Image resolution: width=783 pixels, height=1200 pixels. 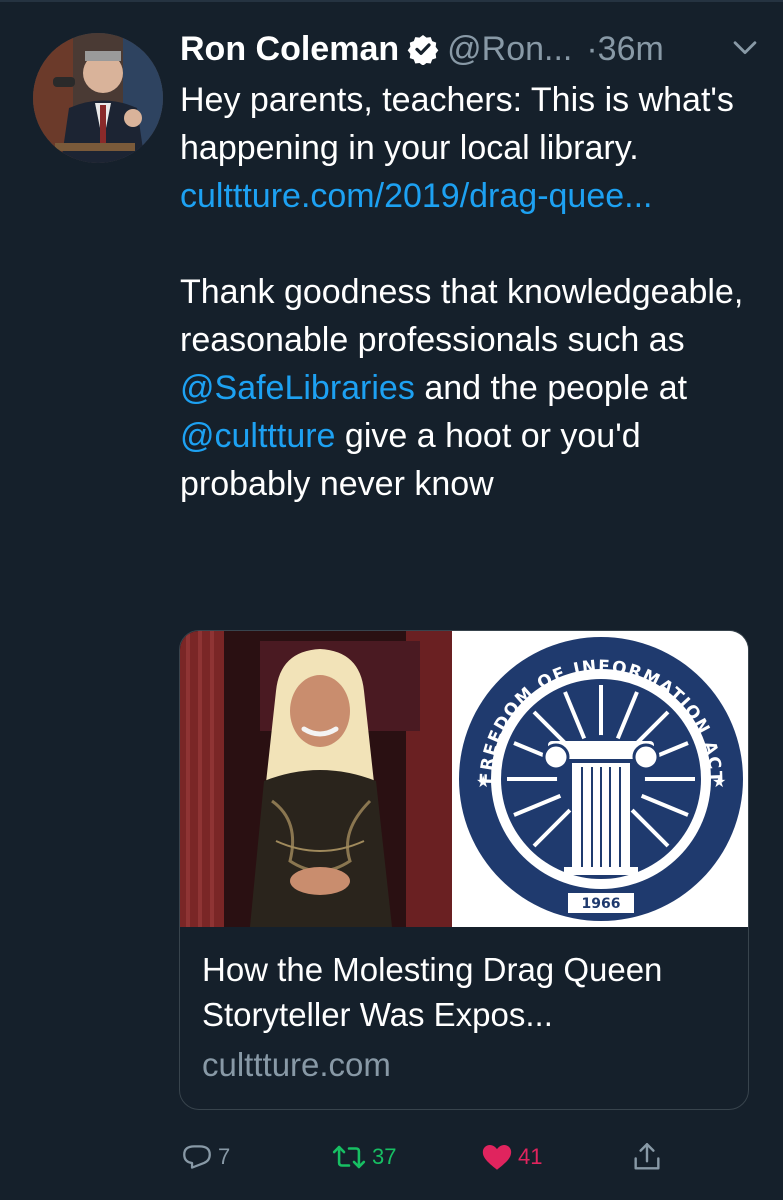 I want to click on share-icon, so click(x=647, y=1157).